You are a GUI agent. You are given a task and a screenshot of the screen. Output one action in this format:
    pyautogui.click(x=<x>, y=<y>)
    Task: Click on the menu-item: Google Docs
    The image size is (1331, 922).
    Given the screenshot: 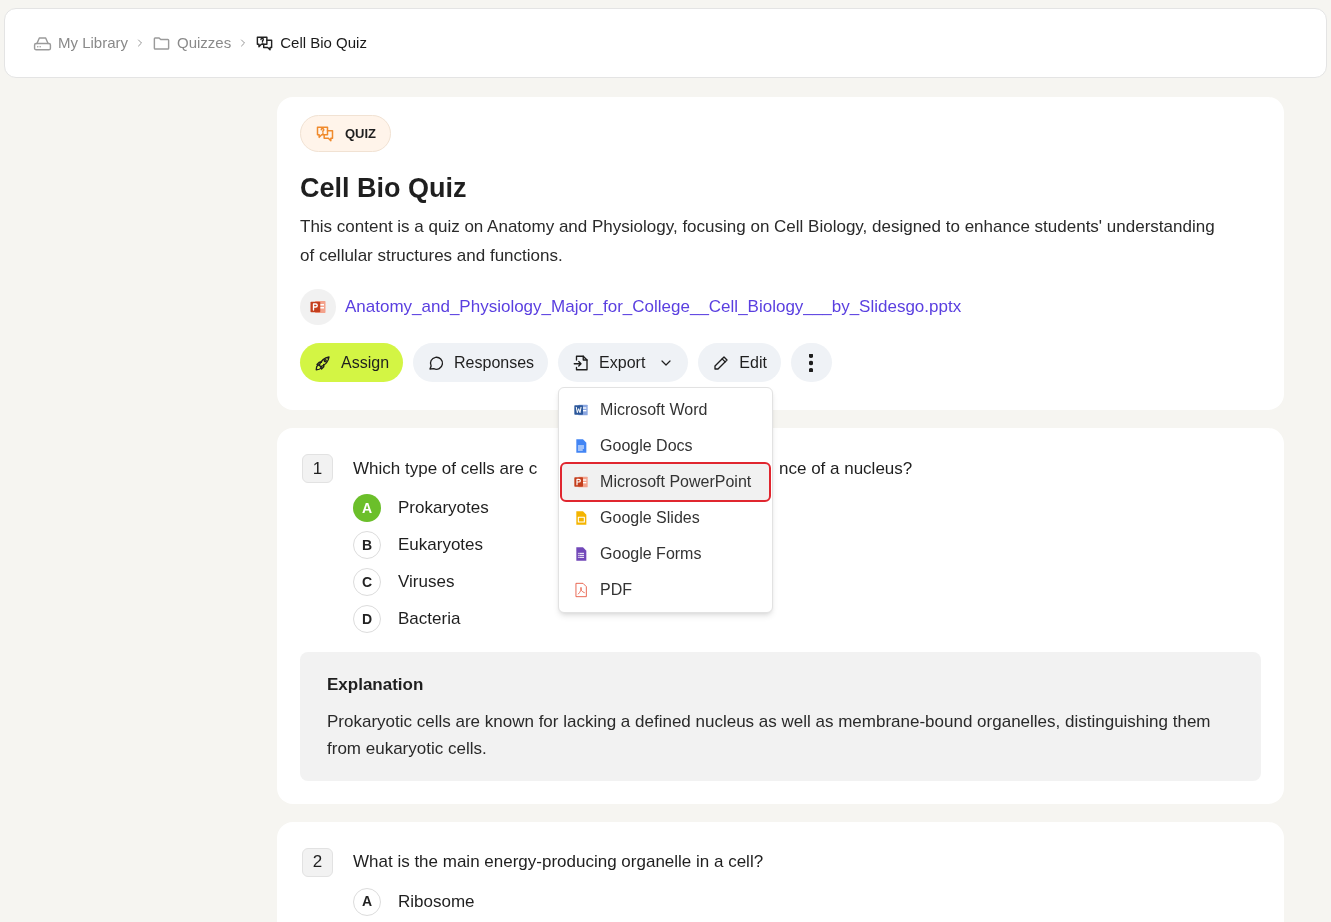 What is the action you would take?
    pyautogui.click(x=666, y=446)
    